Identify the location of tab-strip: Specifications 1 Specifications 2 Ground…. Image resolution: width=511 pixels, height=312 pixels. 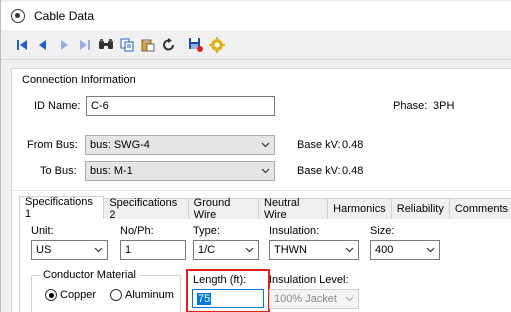
(265, 208).